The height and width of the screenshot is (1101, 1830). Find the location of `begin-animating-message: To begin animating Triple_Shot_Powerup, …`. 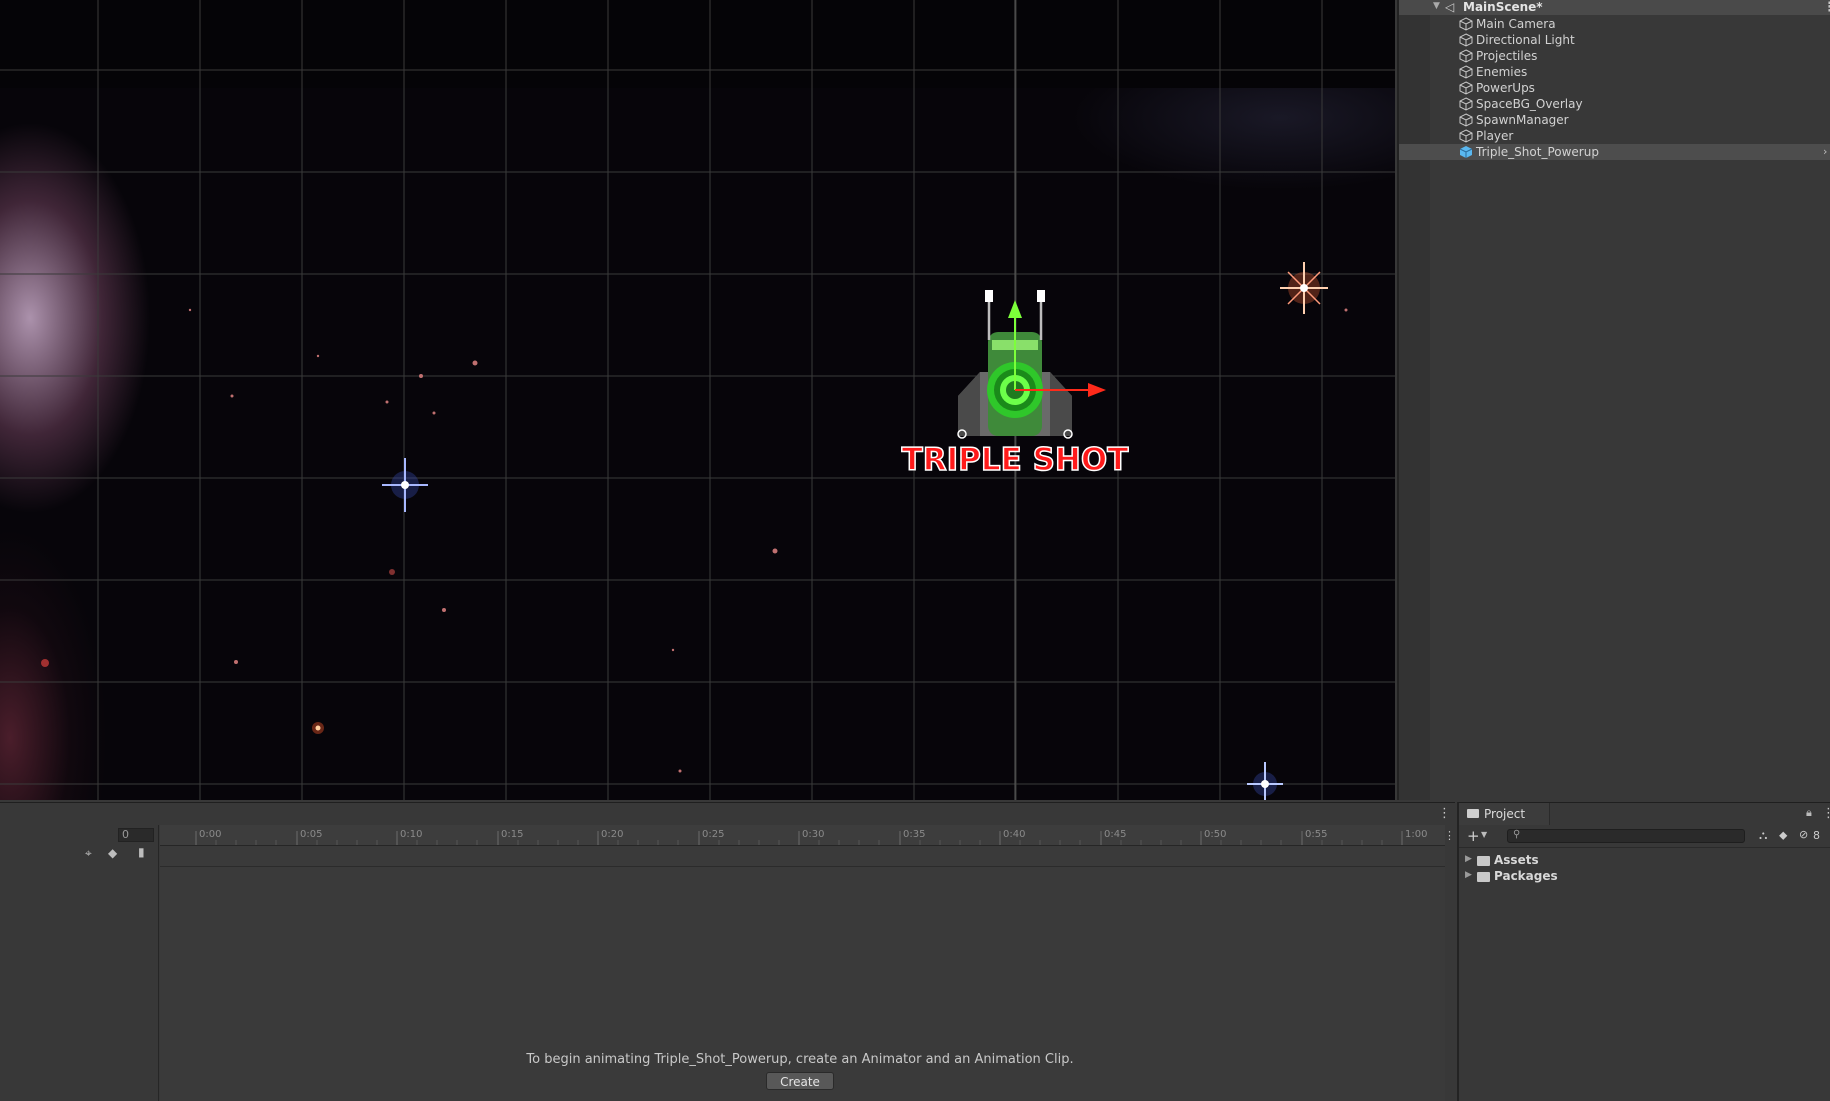

begin-animating-message: To begin animating Triple_Shot_Powerup, … is located at coordinates (800, 1059).